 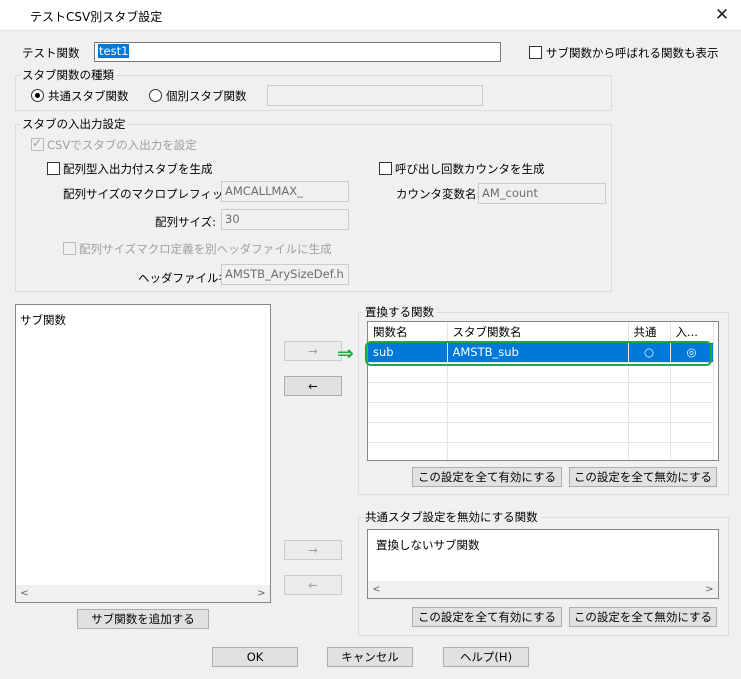 What do you see at coordinates (297, 52) in the screenshot?
I see `test-func-field: test1` at bounding box center [297, 52].